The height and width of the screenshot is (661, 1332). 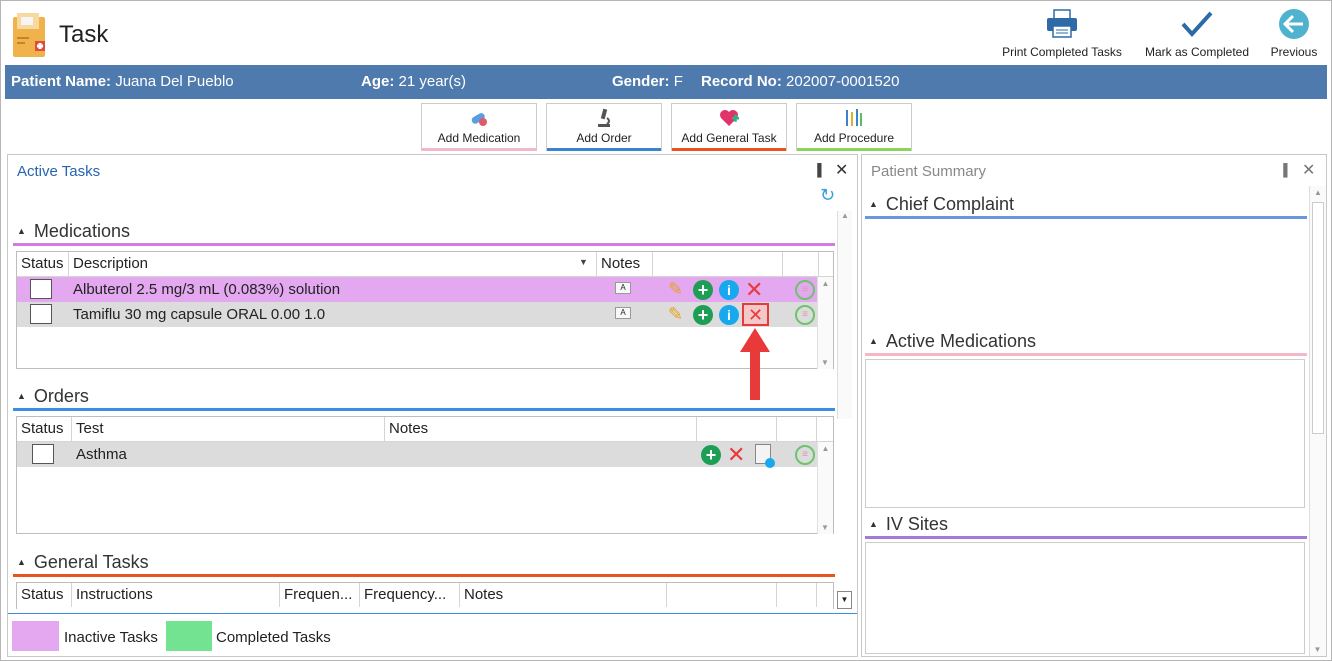 What do you see at coordinates (929, 171) in the screenshot?
I see `patient-summary-title: Patient Summary` at bounding box center [929, 171].